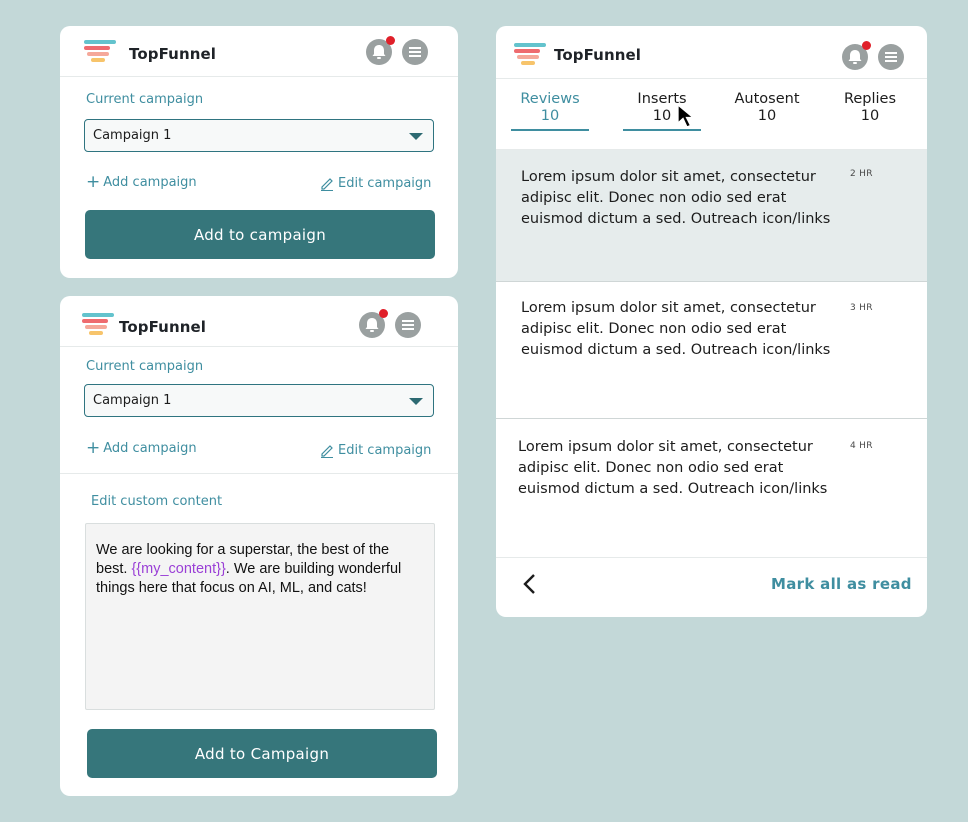 The height and width of the screenshot is (822, 968). Describe the element at coordinates (841, 584) in the screenshot. I see `mark-all-read-link: Mark all as read` at that location.